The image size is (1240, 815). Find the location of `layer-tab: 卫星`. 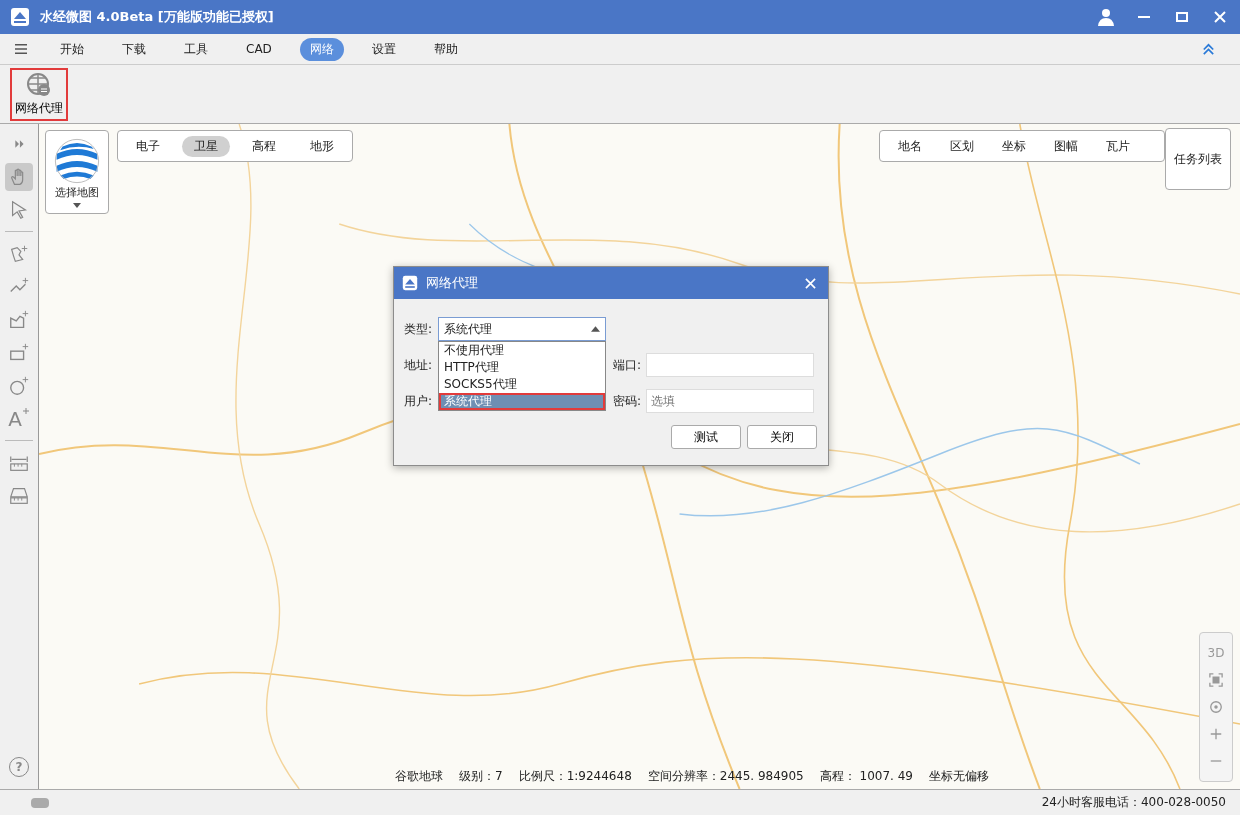

layer-tab: 卫星 is located at coordinates (206, 146).